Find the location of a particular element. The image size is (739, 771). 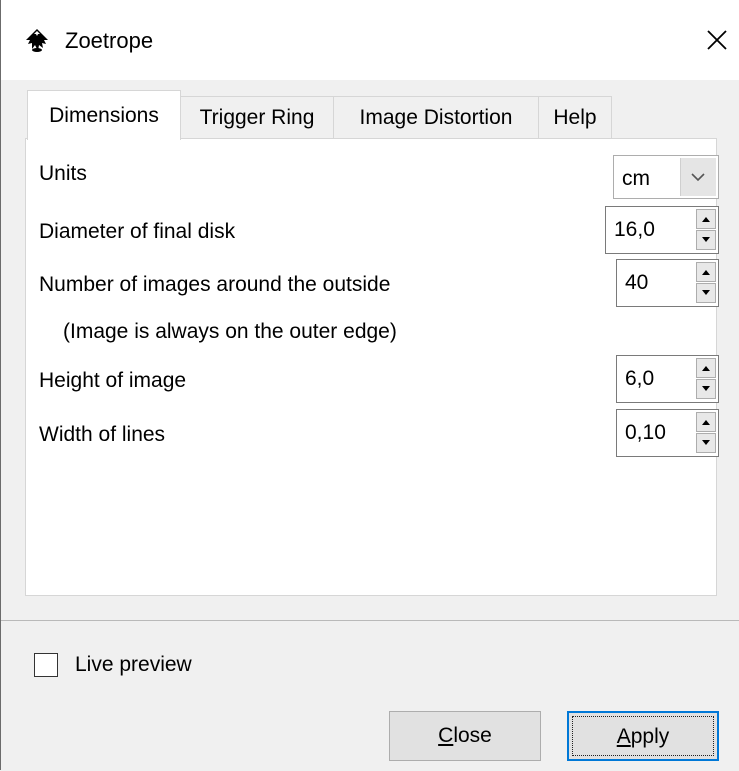

tab-label: Trigger Ring is located at coordinates (257, 117).